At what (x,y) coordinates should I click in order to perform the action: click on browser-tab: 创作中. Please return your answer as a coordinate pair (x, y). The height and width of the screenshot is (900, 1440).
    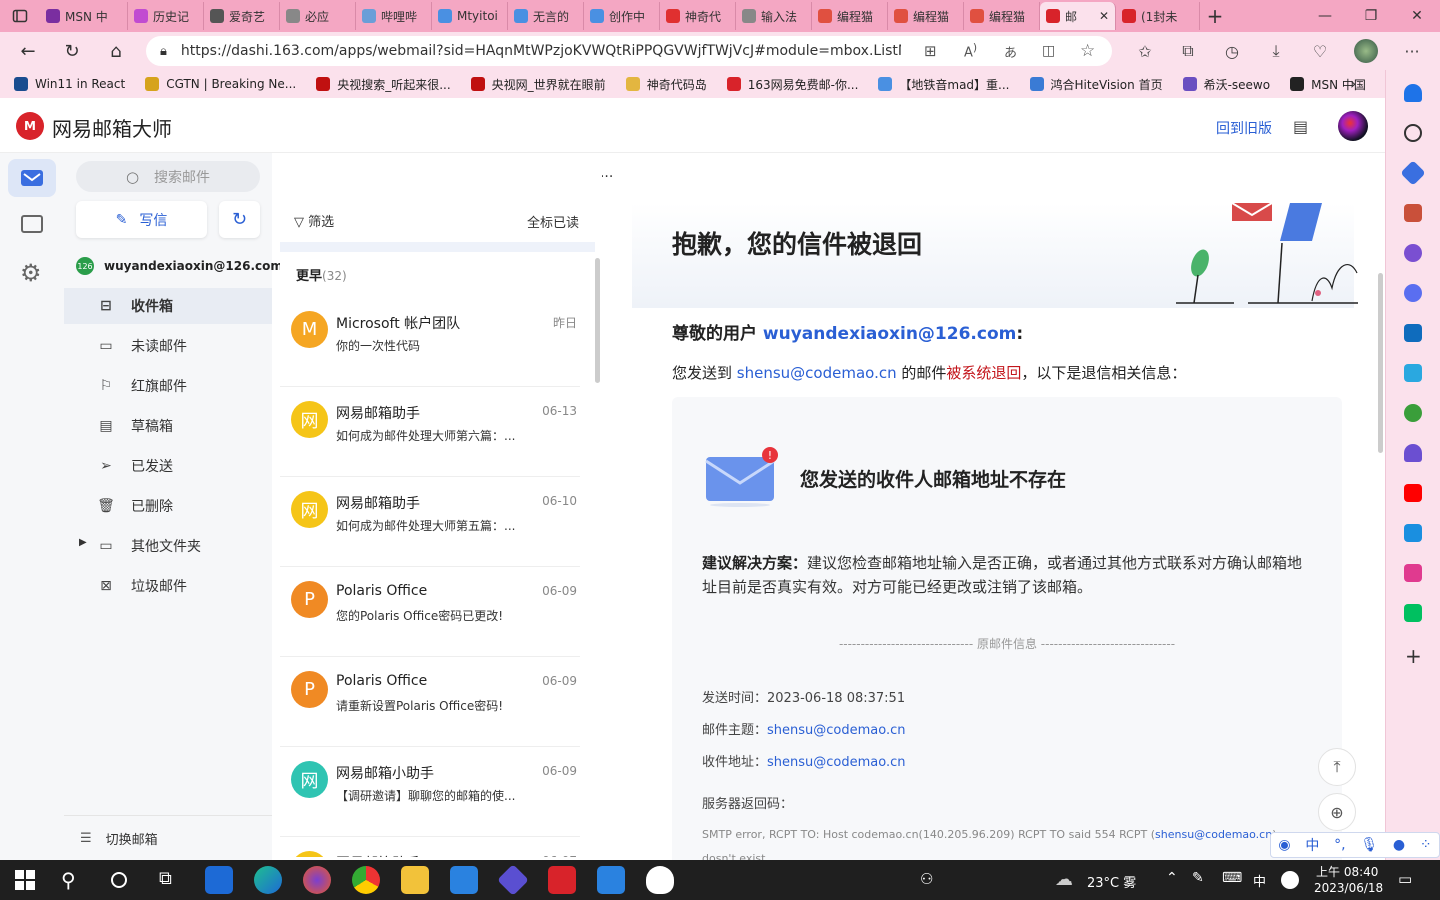
    Looking at the image, I should click on (622, 16).